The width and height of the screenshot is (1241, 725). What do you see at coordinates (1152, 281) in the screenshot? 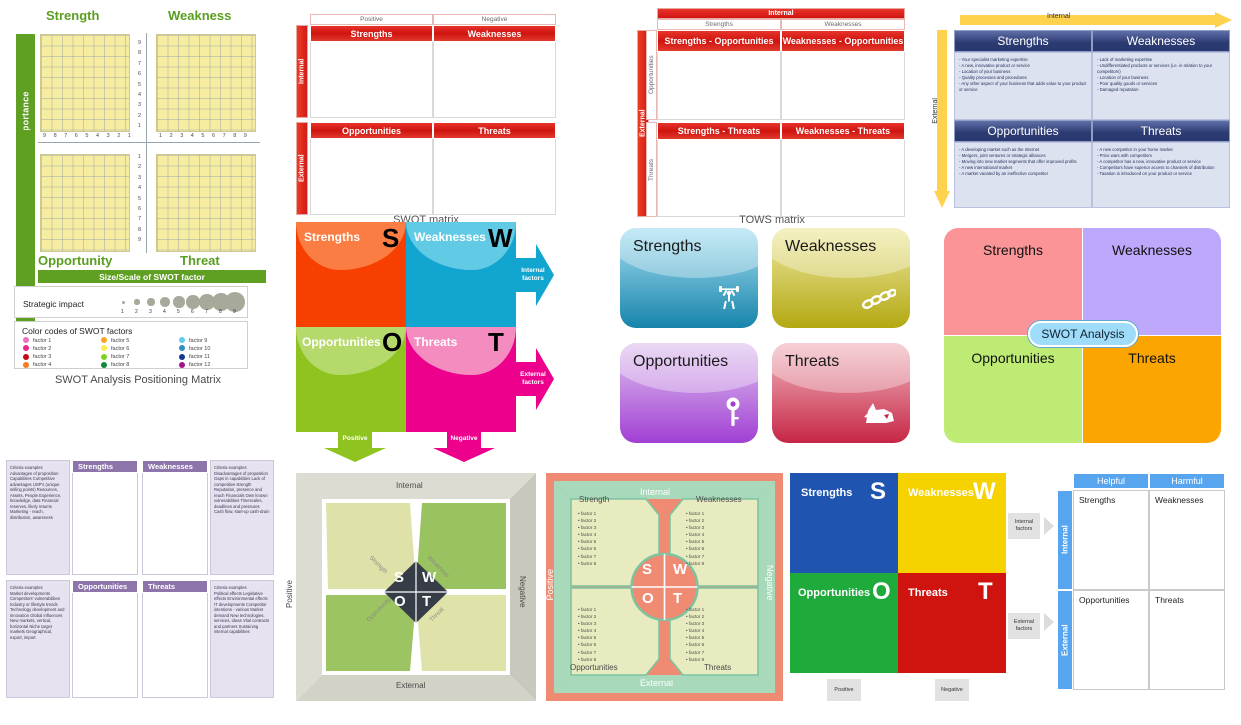
I see `pastel-quadrant-weaknesses: Weaknesses` at bounding box center [1152, 281].